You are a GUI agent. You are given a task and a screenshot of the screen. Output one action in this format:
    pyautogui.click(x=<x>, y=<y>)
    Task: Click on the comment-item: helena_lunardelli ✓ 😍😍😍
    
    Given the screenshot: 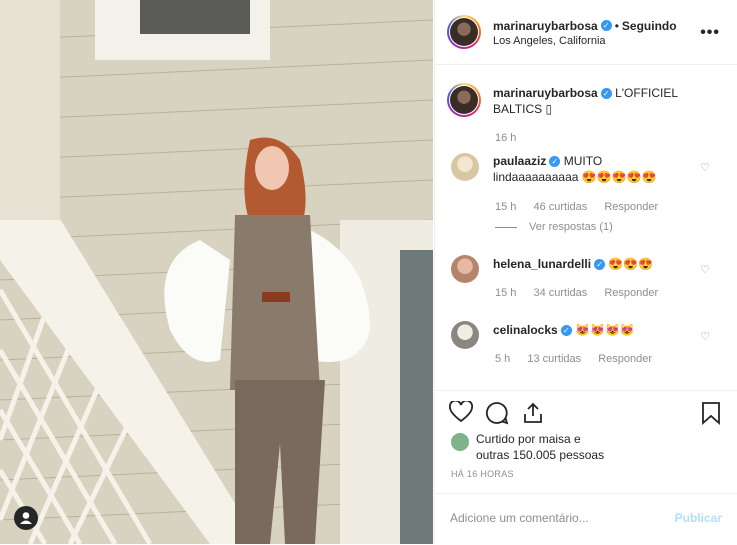 What is the action you would take?
    pyautogui.click(x=588, y=264)
    